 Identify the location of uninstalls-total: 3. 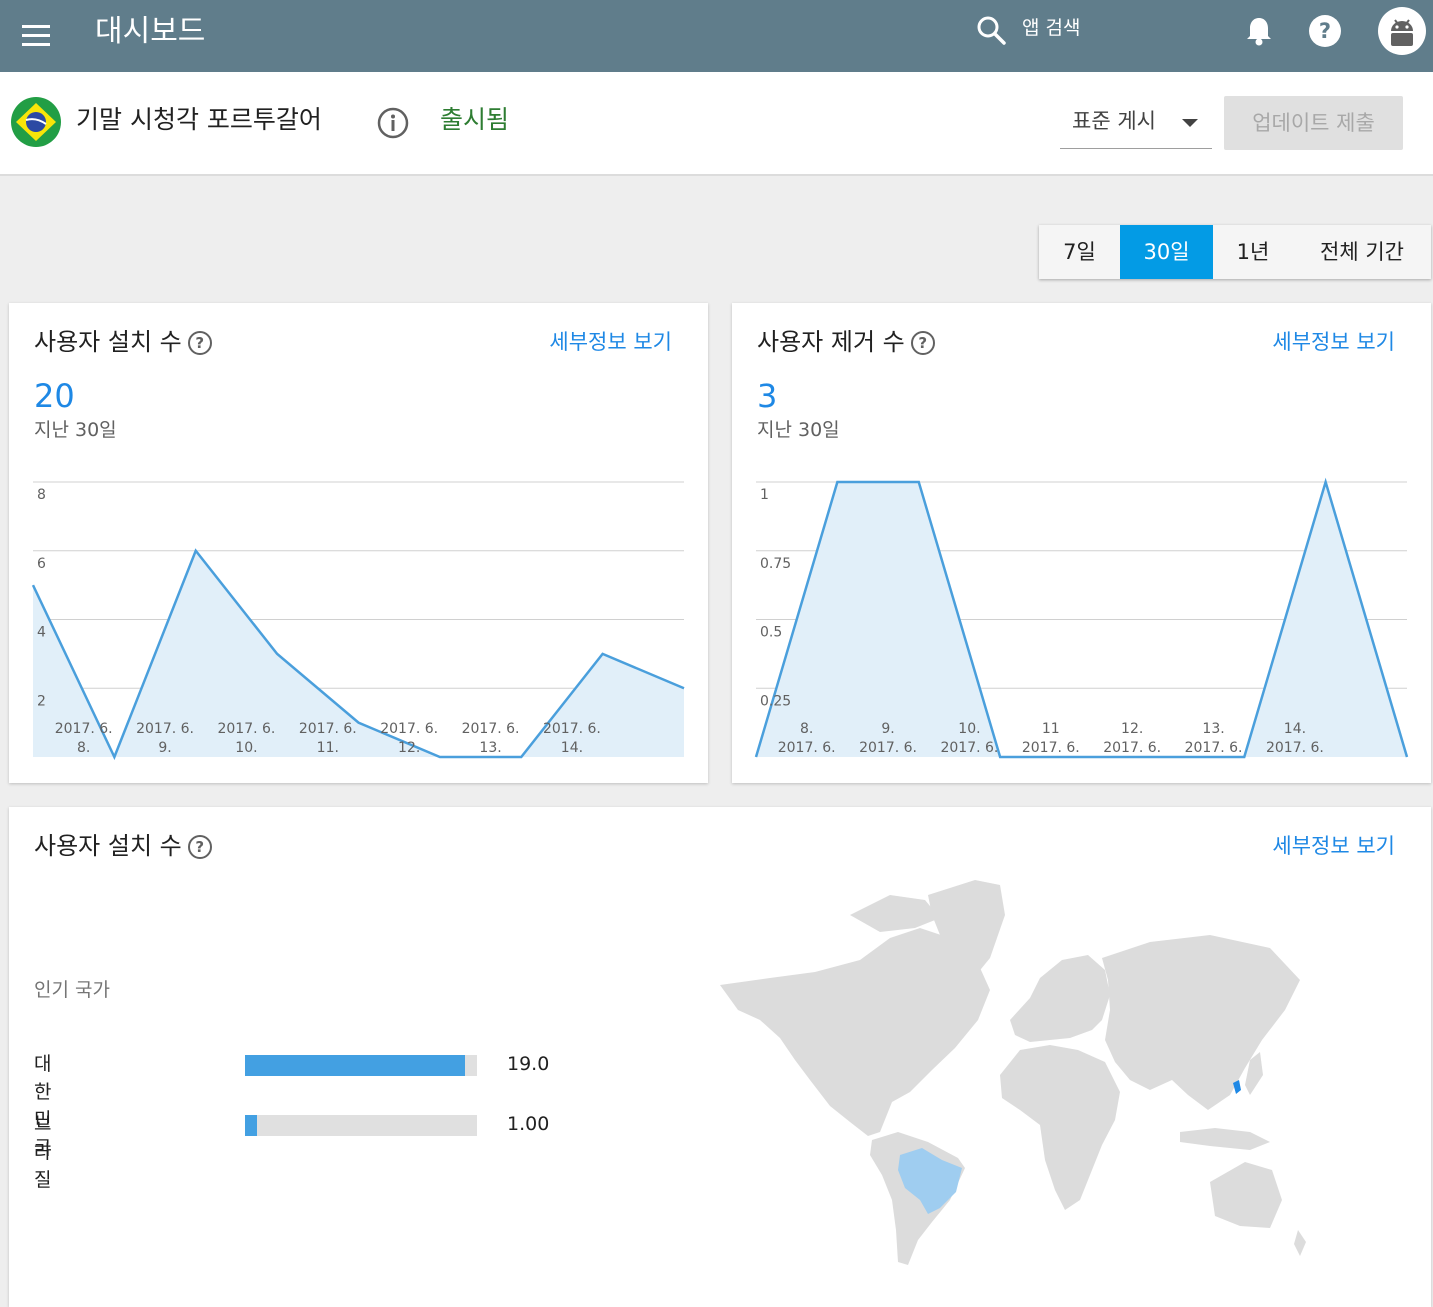
(767, 396).